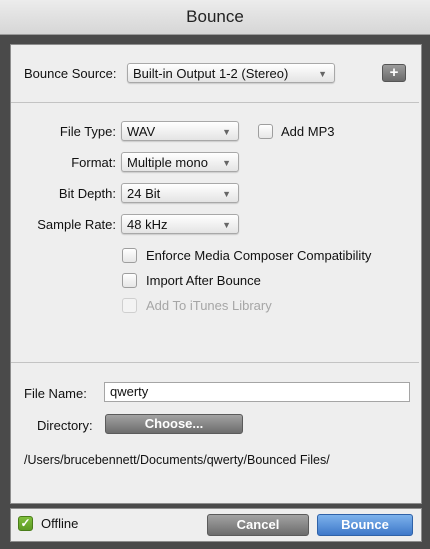  Describe the element at coordinates (65, 425) in the screenshot. I see `directory-label: Directory:` at that location.